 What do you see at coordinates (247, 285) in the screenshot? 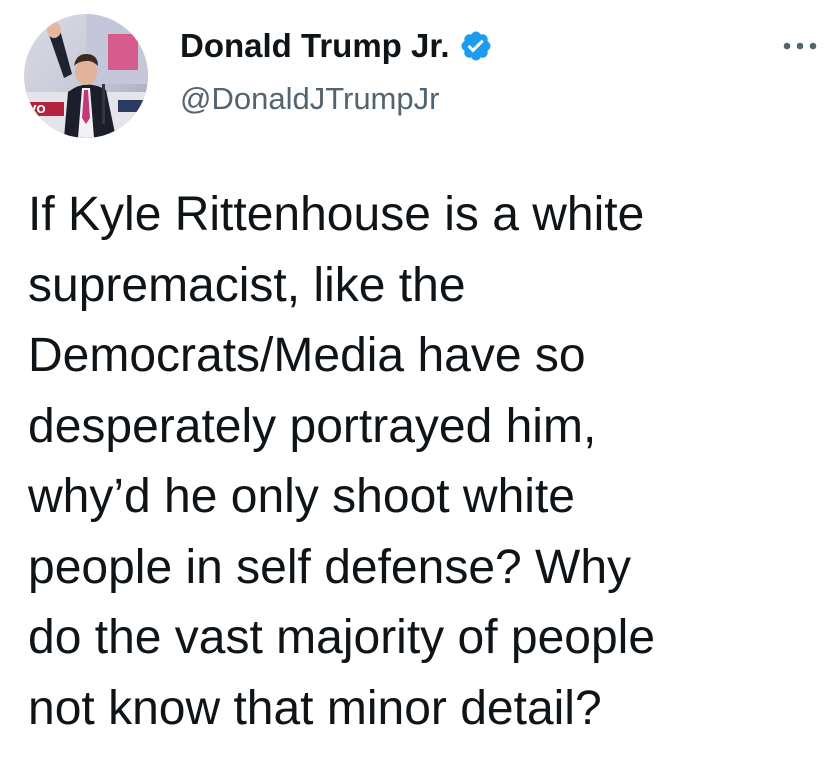
I see `tweet-text-line: supremacist, like the` at bounding box center [247, 285].